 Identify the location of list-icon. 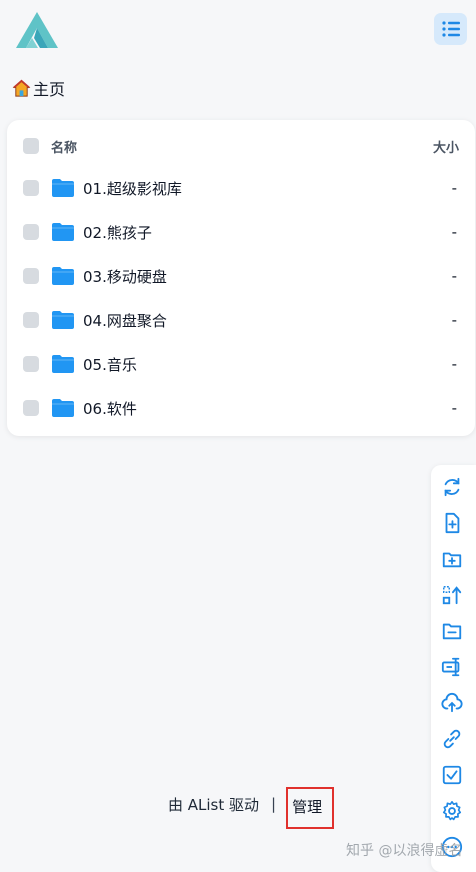
(450, 29).